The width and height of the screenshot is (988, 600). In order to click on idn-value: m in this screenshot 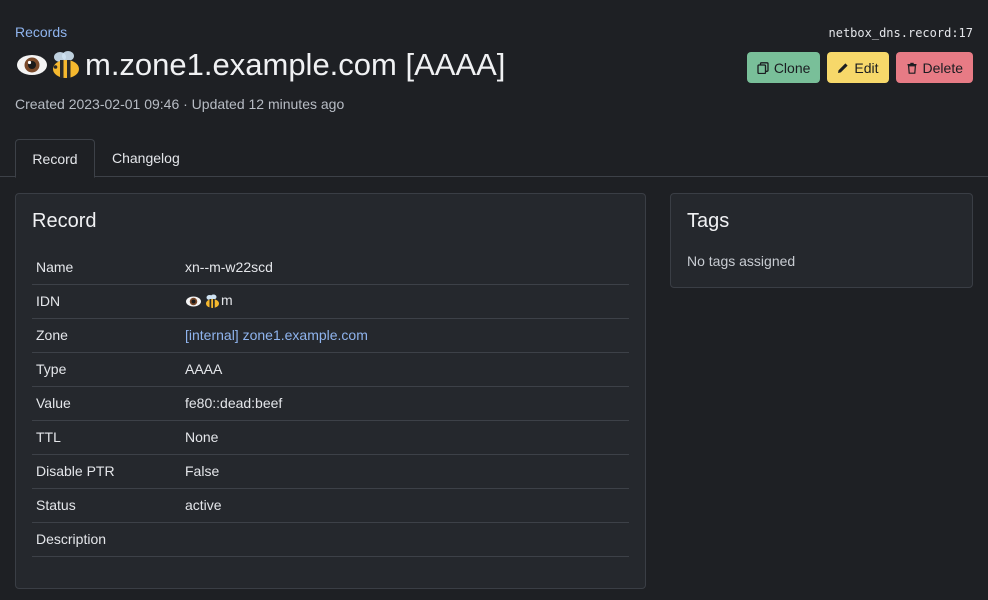, I will do `click(405, 301)`.